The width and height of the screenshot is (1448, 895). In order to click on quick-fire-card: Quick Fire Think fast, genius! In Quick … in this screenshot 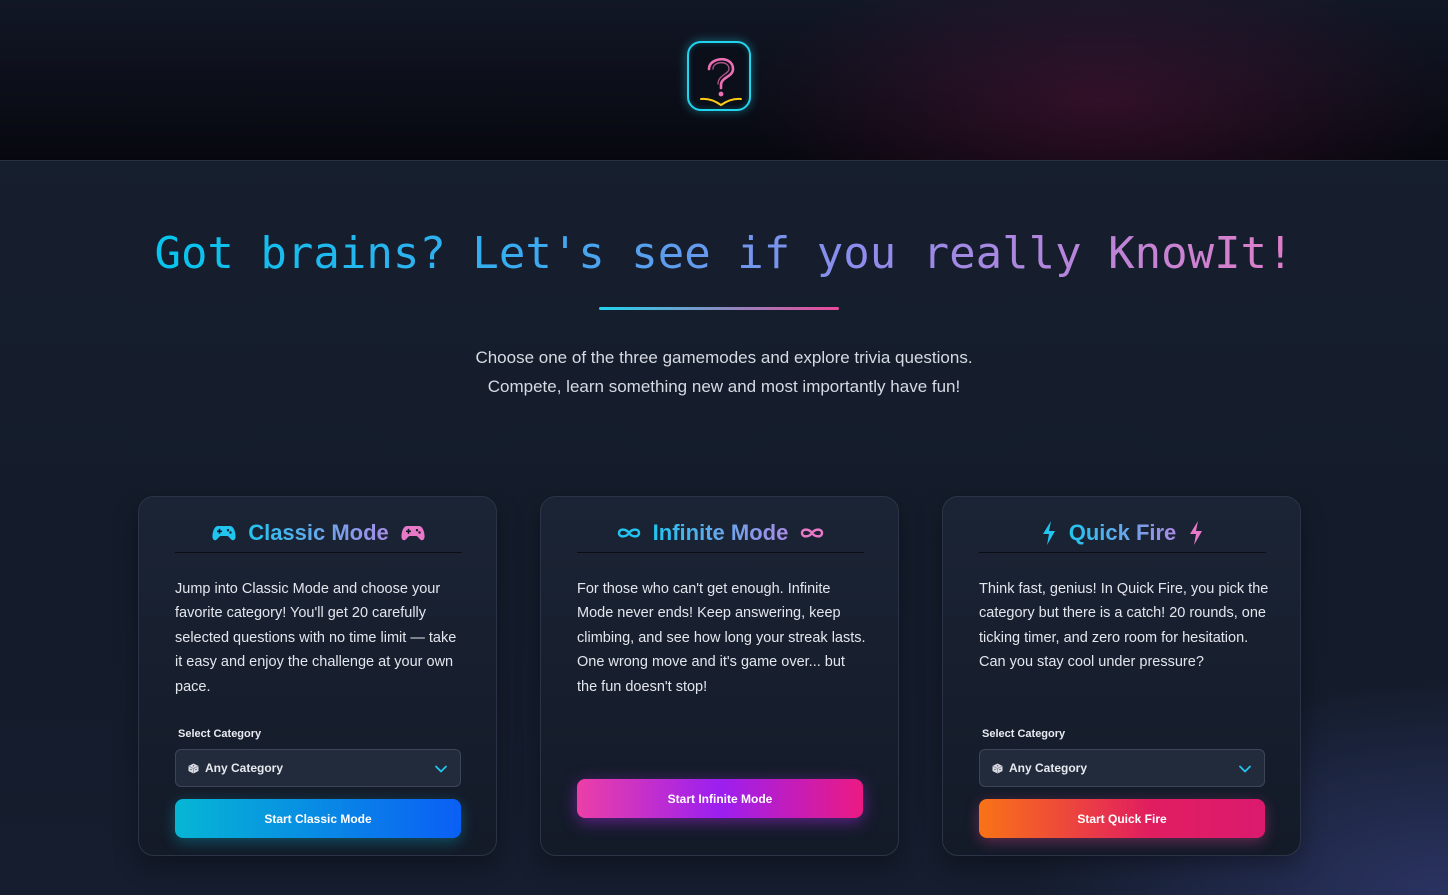, I will do `click(1121, 676)`.